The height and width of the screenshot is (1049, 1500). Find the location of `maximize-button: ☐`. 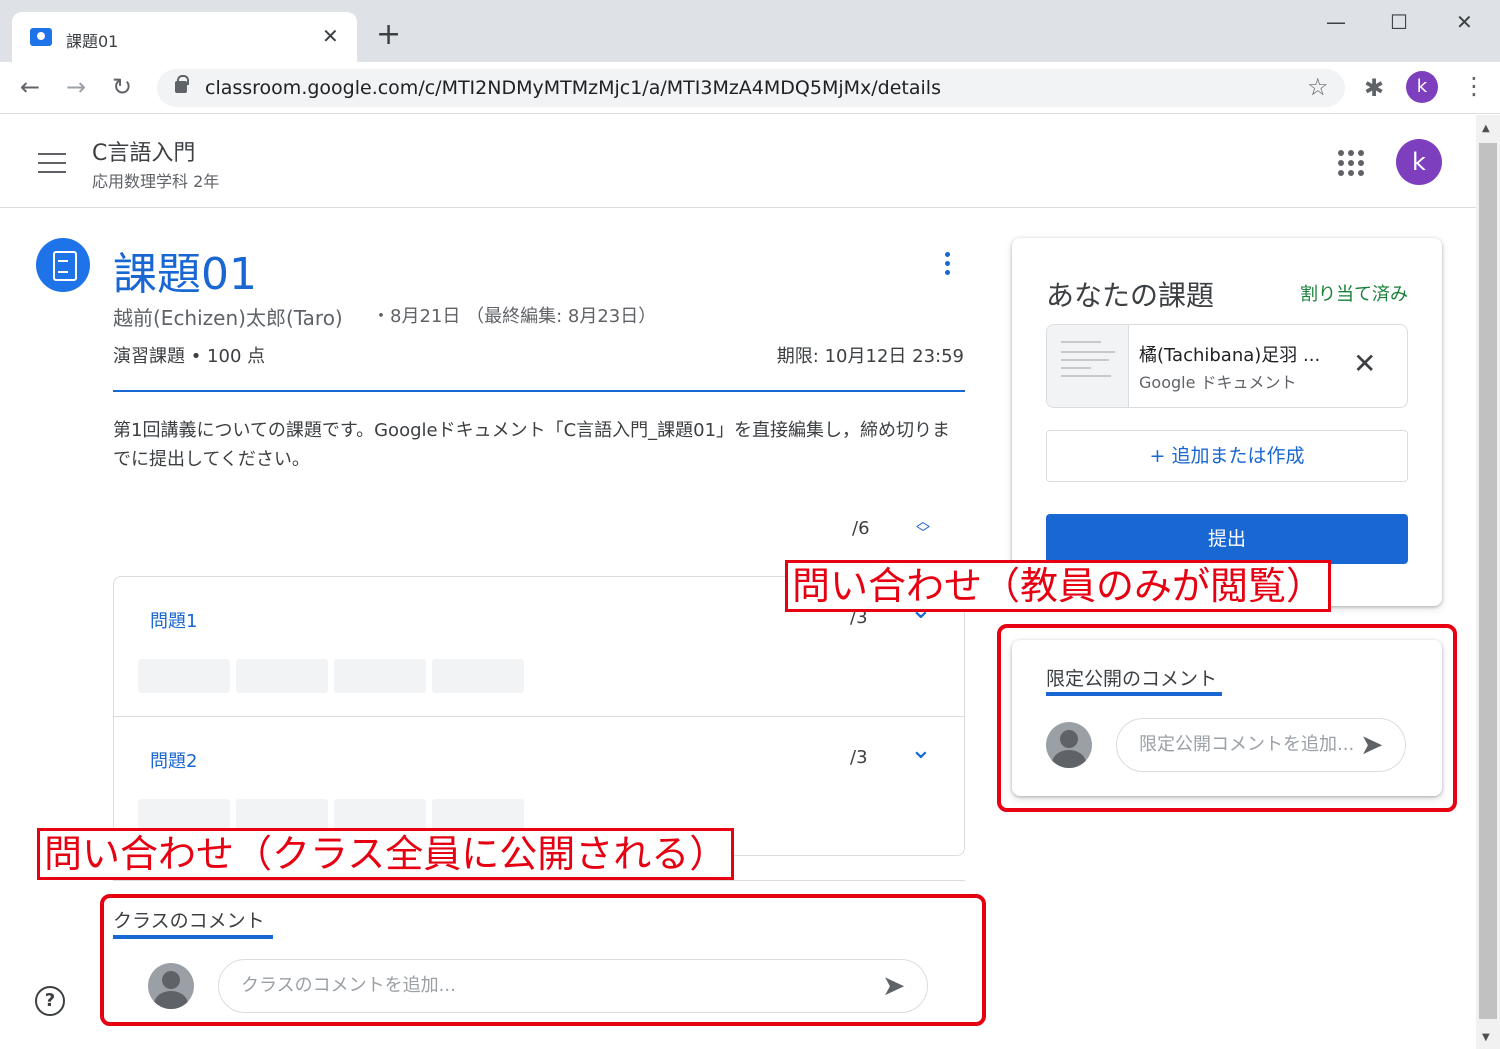

maximize-button: ☐ is located at coordinates (1399, 22).